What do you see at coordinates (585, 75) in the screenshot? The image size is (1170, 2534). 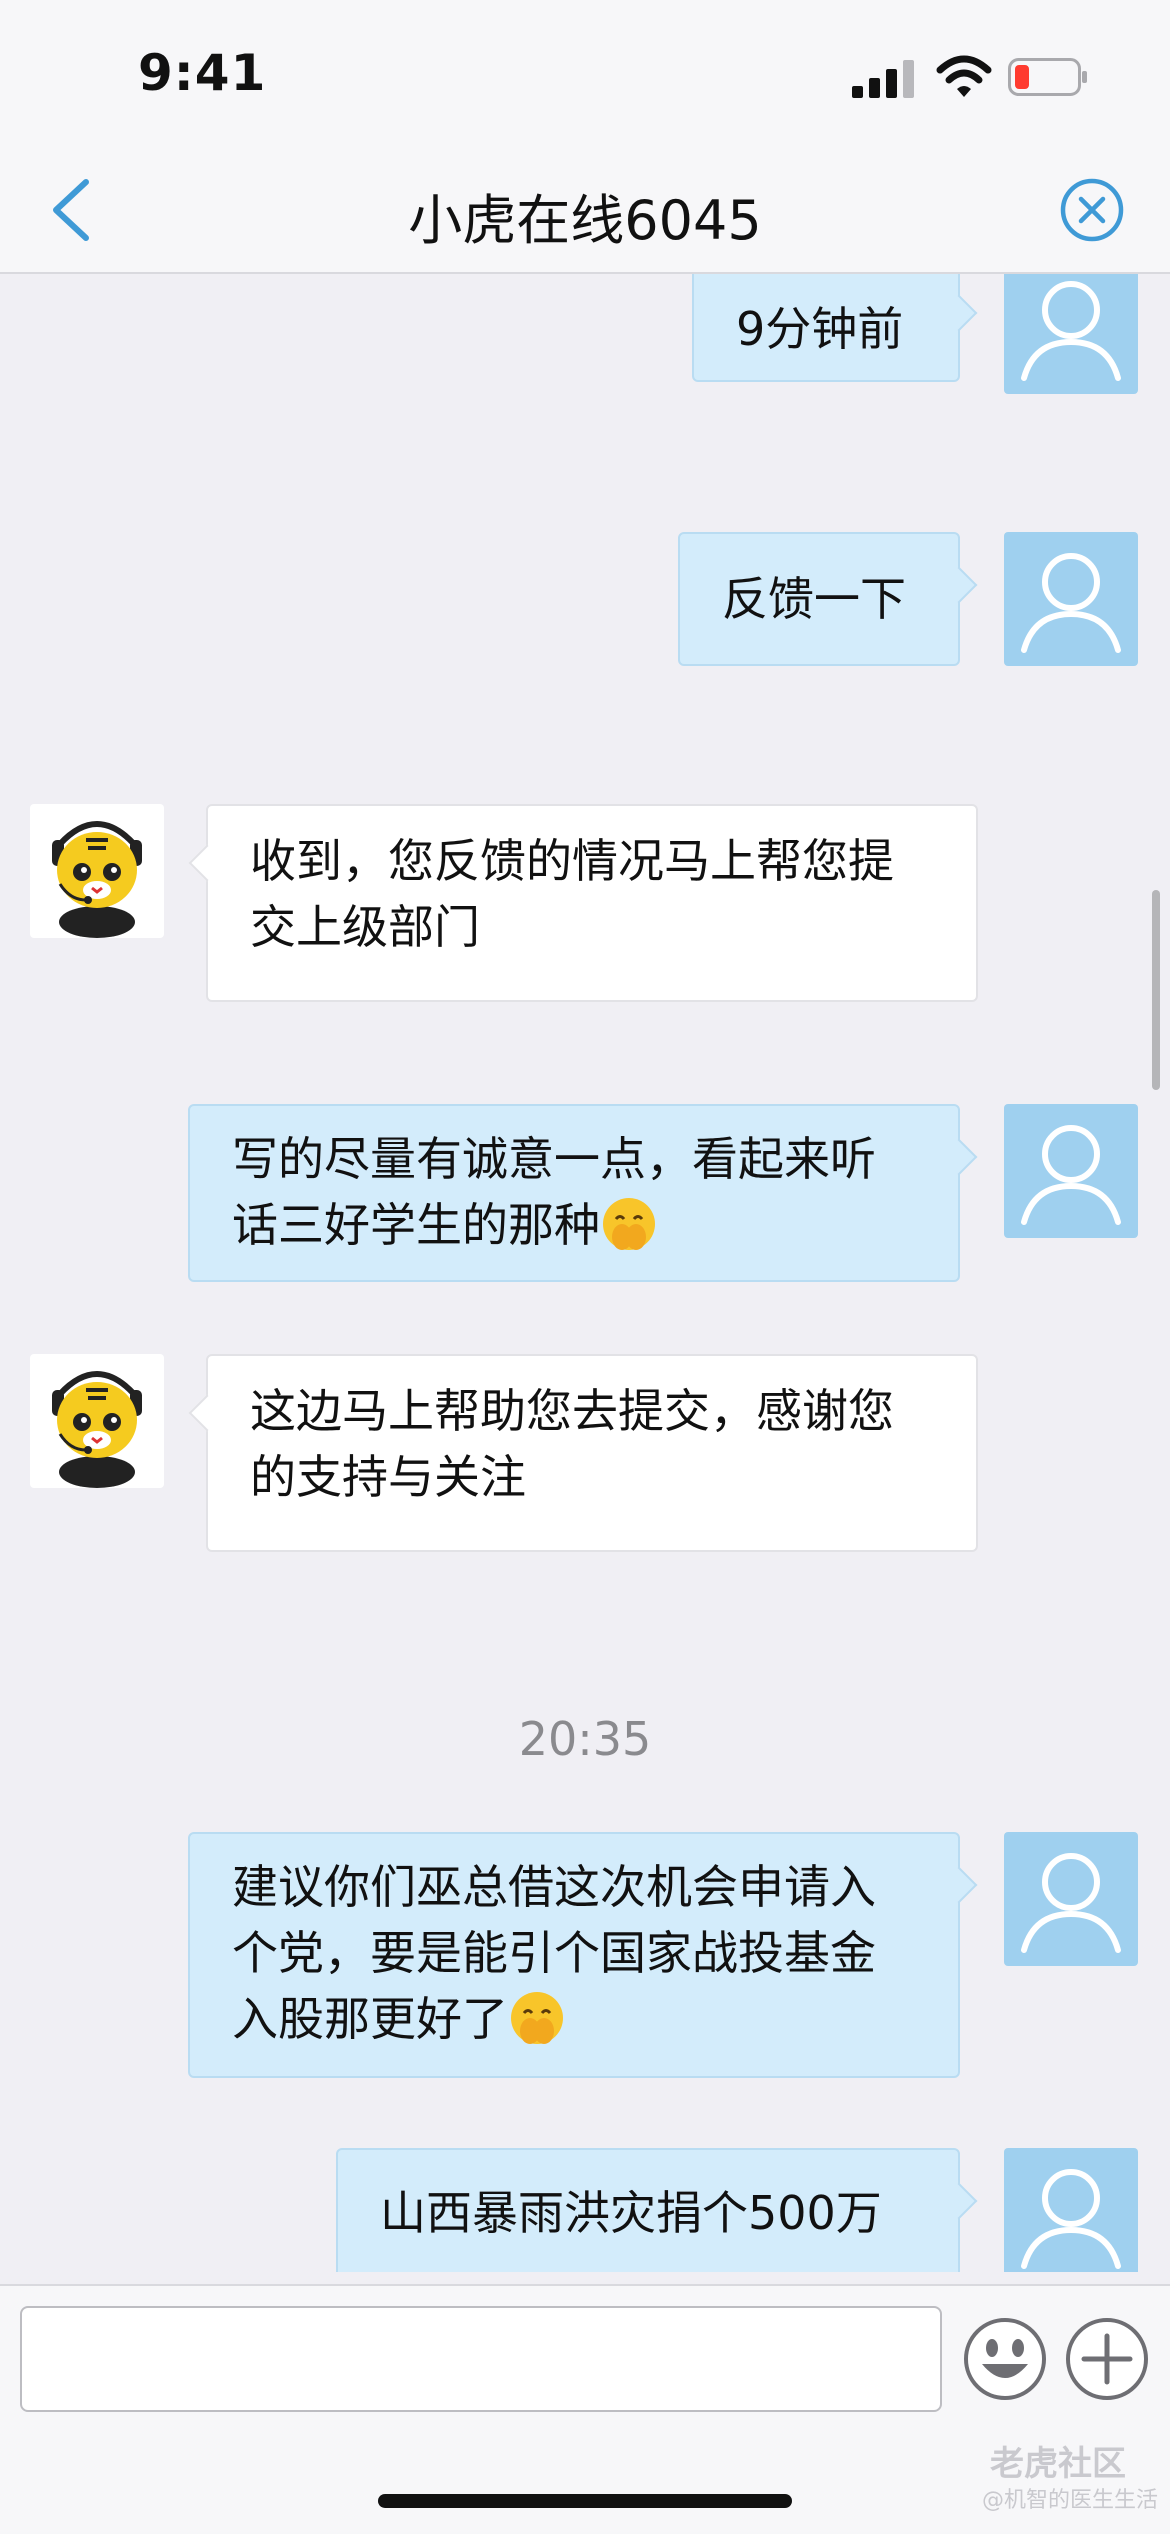 I see `status-bar: 9:41` at bounding box center [585, 75].